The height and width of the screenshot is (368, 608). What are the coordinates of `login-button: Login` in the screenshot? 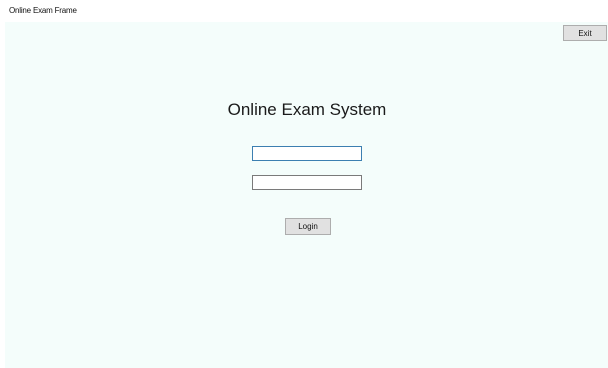 It's located at (308, 226).